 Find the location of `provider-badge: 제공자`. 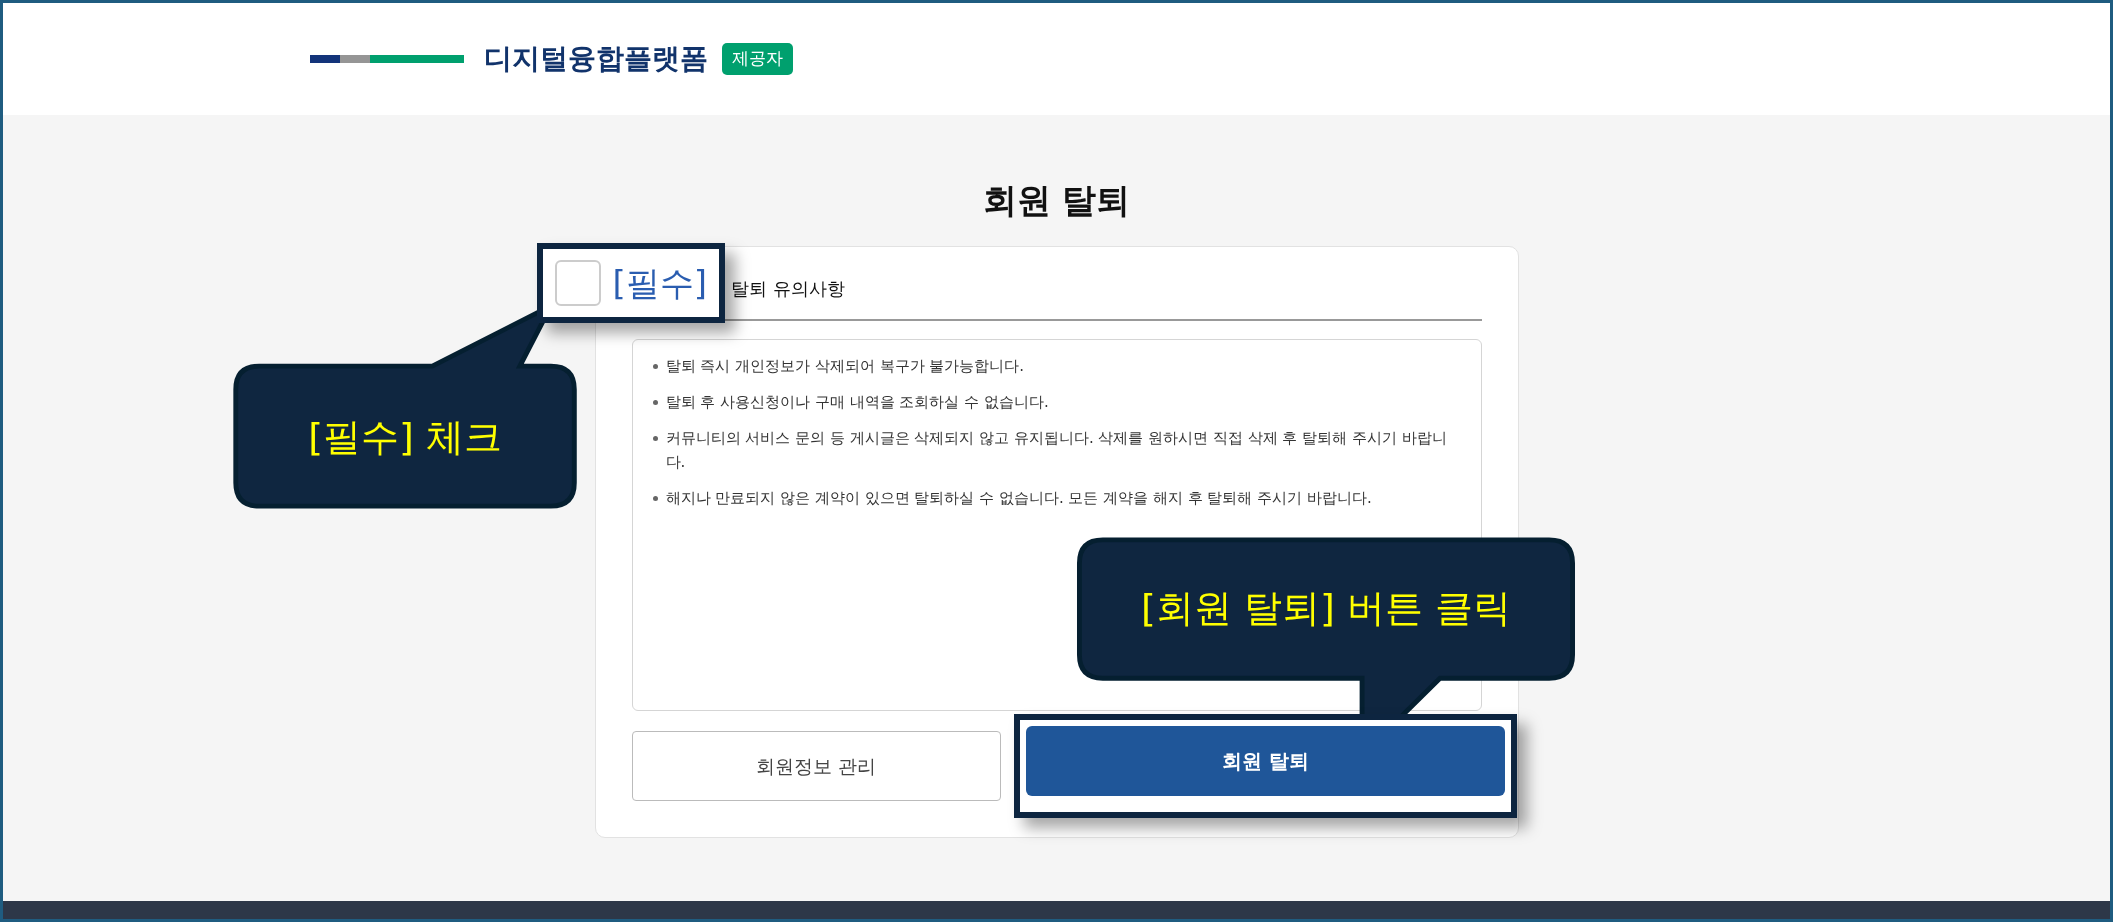

provider-badge: 제공자 is located at coordinates (757, 59).